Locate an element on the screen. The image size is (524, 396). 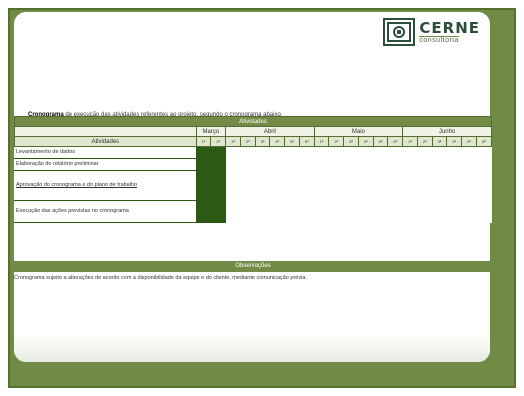
activity-column-header: Atividades is located at coordinates (105, 141).